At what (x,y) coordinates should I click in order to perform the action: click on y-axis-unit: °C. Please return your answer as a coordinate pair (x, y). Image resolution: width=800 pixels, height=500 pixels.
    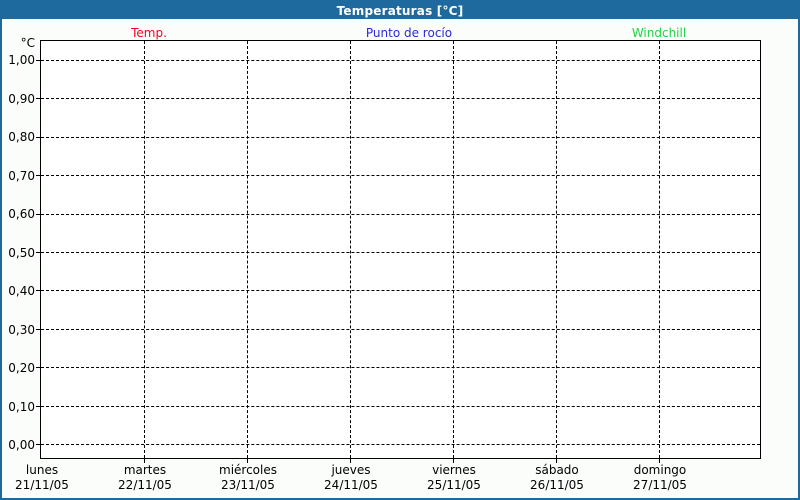
    Looking at the image, I should click on (27, 43).